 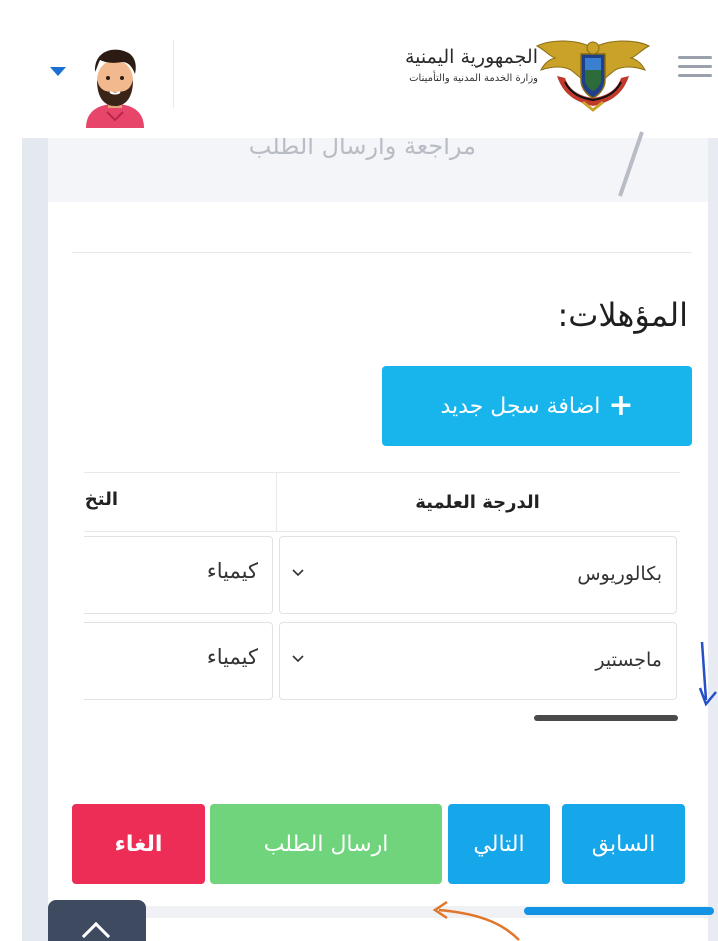 What do you see at coordinates (713, 539) in the screenshot?
I see `right-gutter` at bounding box center [713, 539].